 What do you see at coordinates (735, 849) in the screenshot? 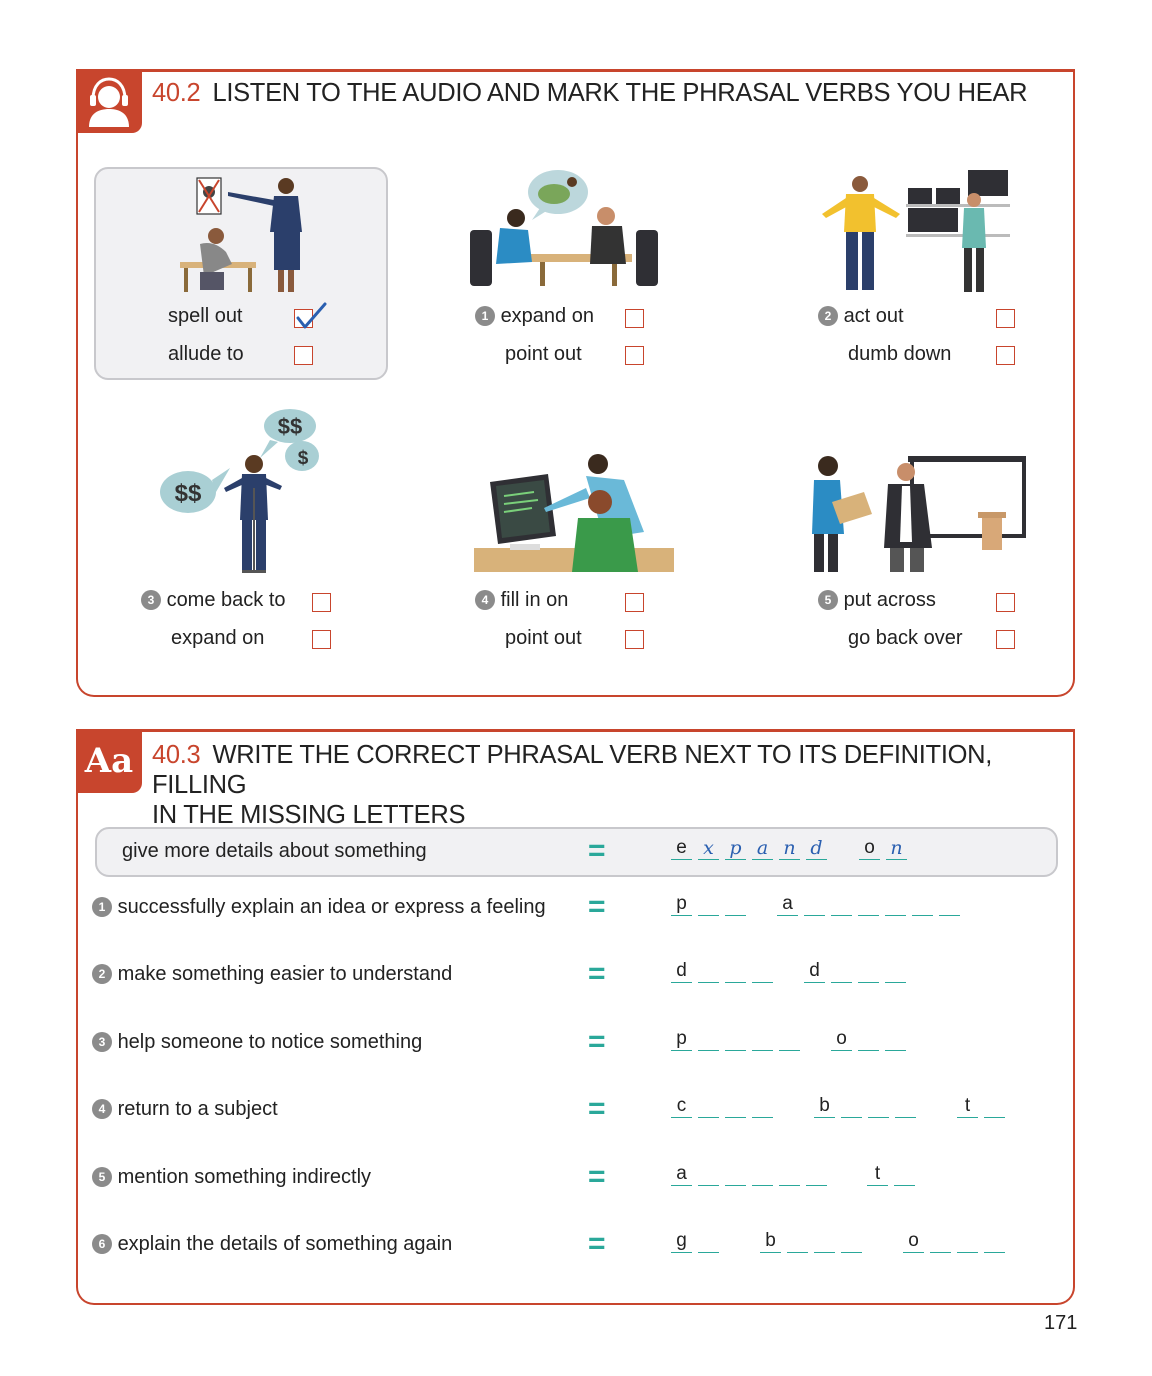
I see `letter-slot: p` at bounding box center [735, 849].